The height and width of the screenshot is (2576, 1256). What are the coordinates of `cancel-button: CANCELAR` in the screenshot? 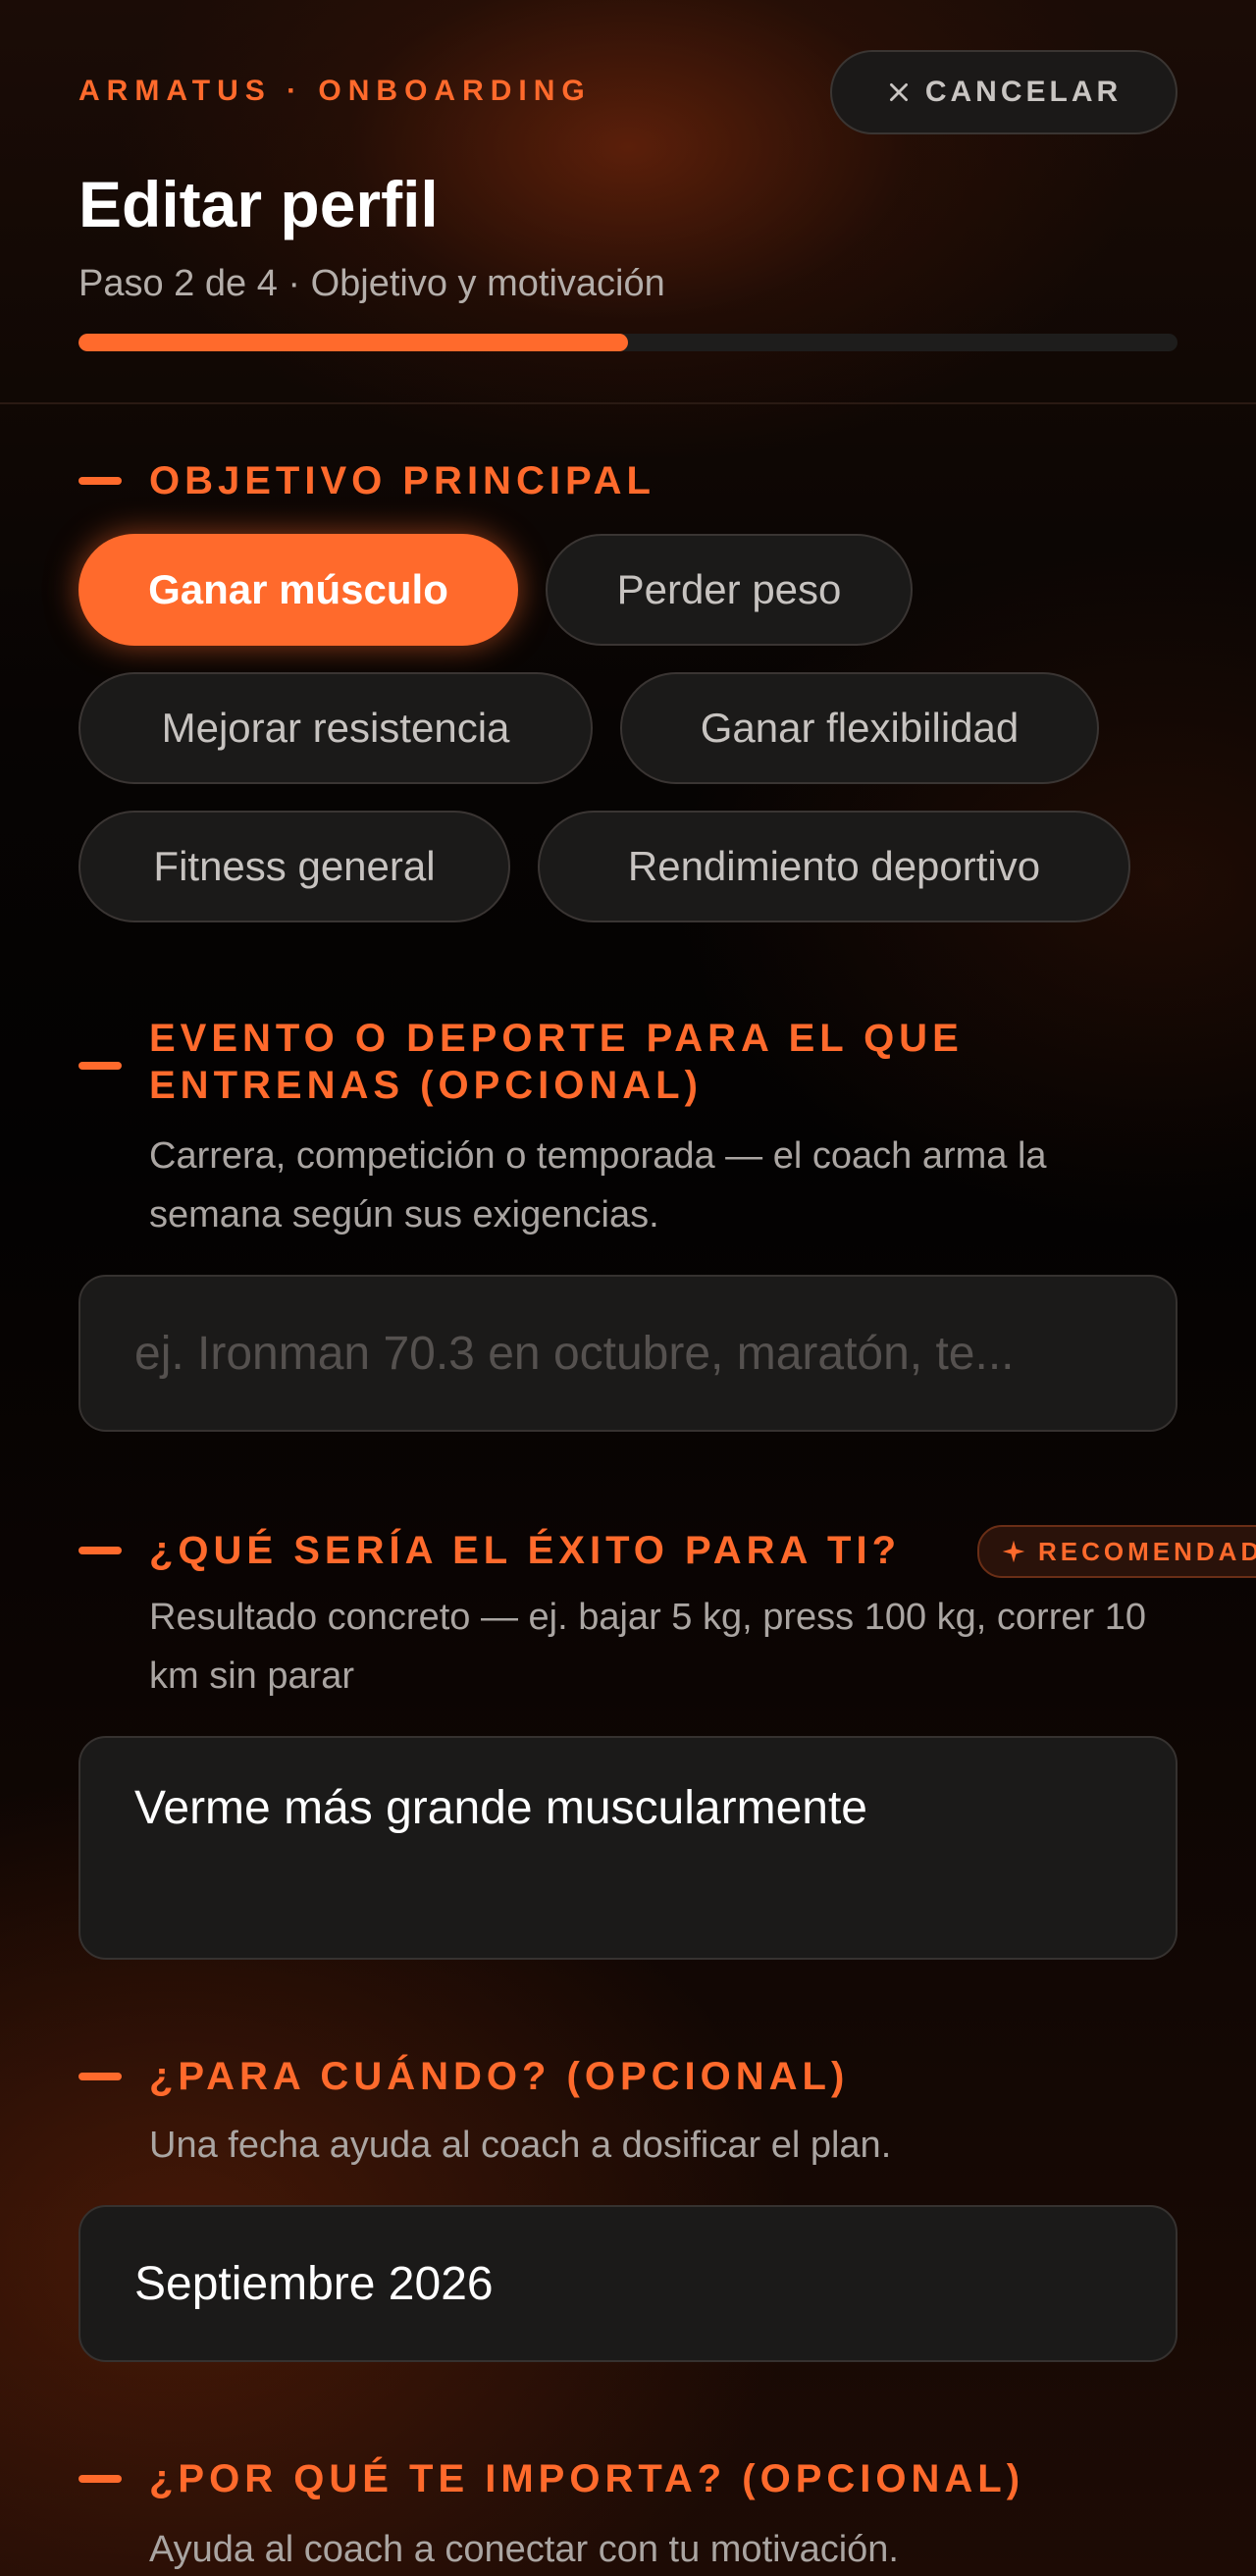 It's located at (1004, 92).